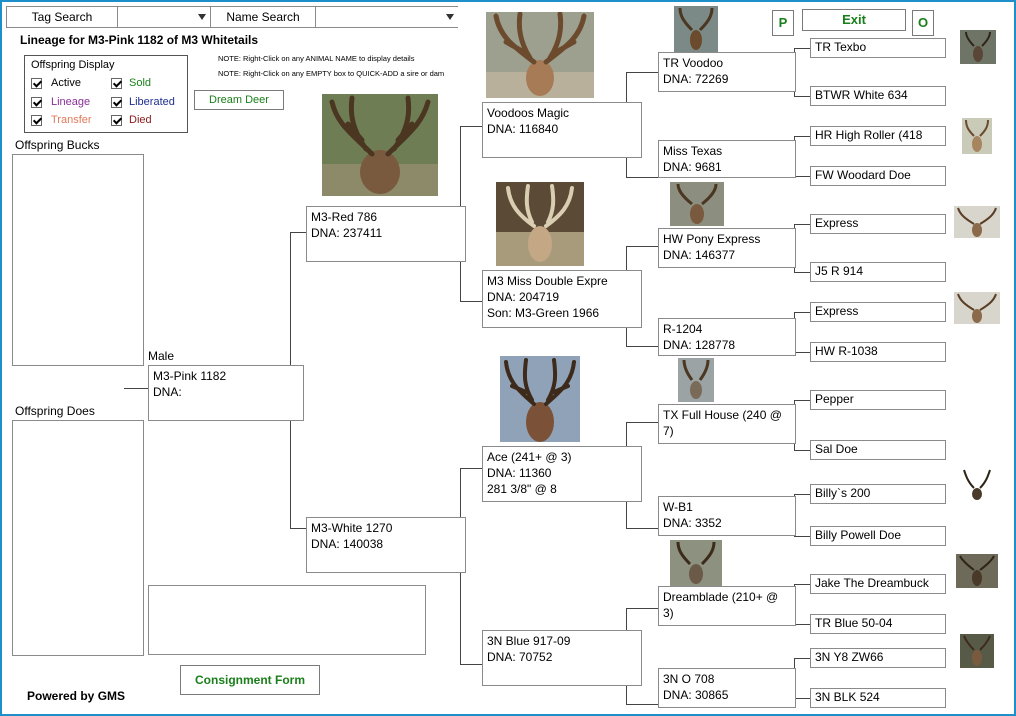 Image resolution: width=1016 pixels, height=716 pixels. I want to click on g4-name: Billy`s 200, so click(842, 493).